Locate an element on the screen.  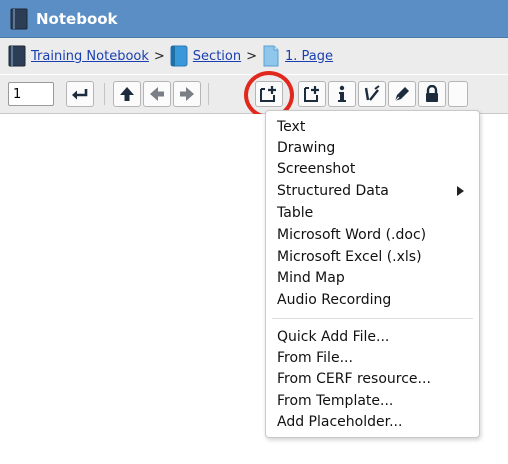
forward-button is located at coordinates (187, 94).